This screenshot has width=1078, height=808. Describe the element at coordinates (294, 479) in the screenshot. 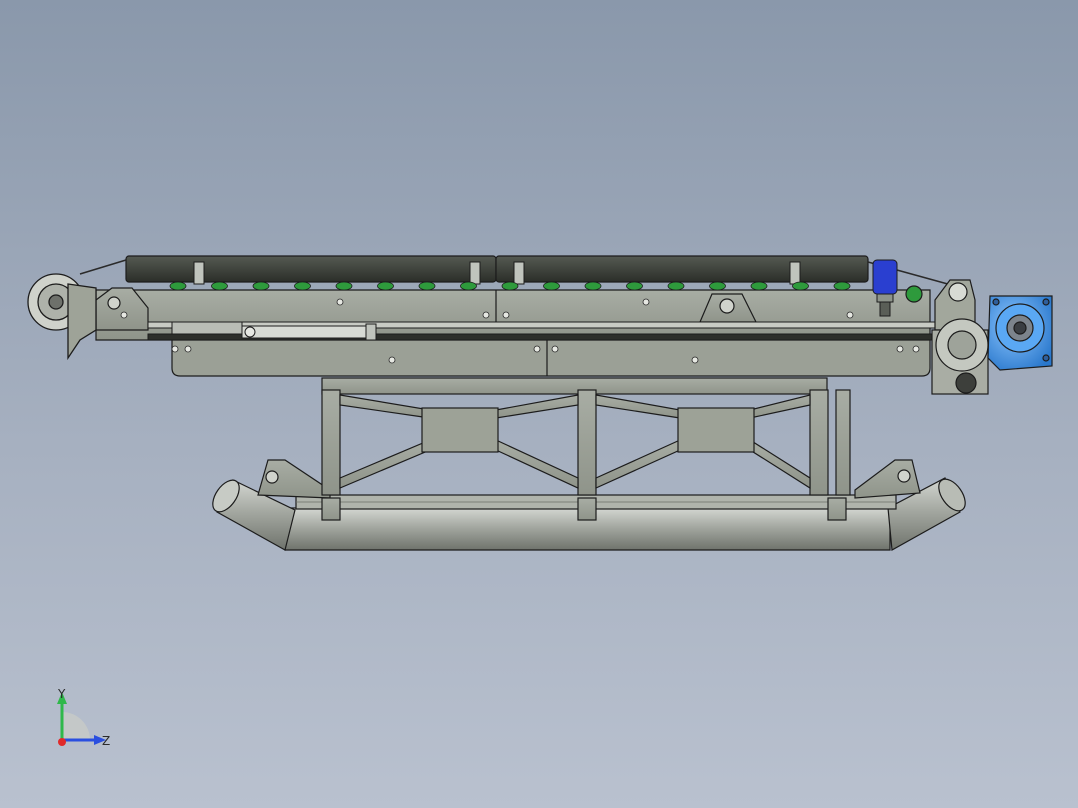

I see `base-gusset-left` at that location.